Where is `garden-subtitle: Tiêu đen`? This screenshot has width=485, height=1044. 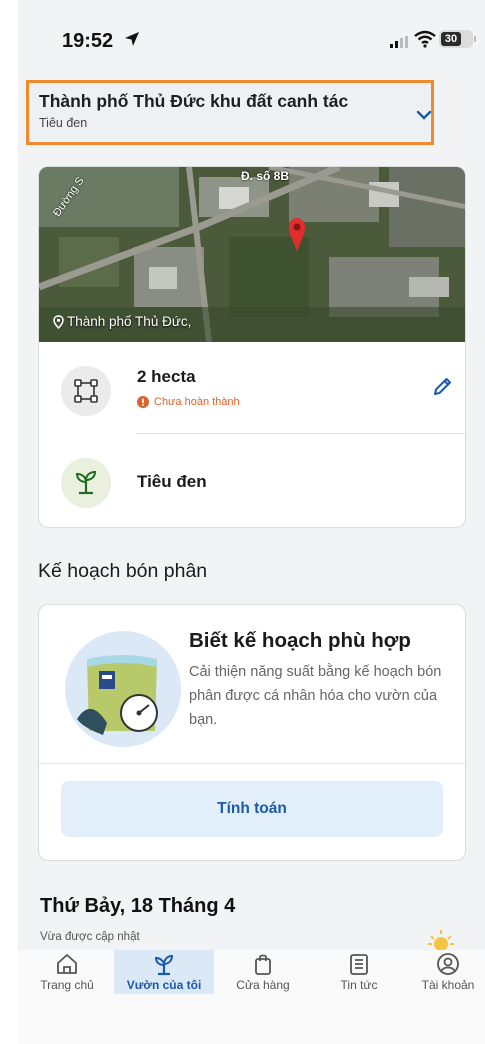
garden-subtitle: Tiêu đen is located at coordinates (63, 123).